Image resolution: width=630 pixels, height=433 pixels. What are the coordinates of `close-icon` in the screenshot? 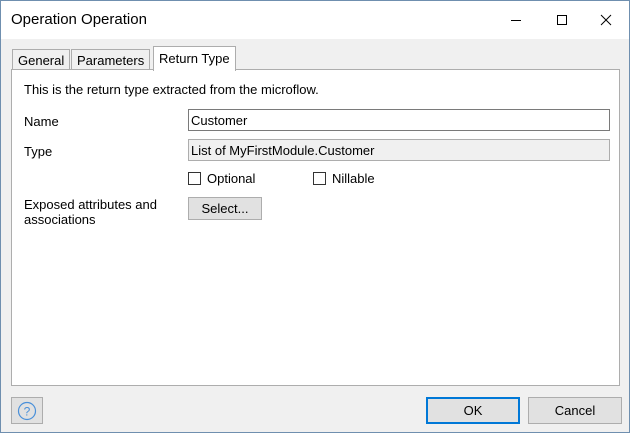 It's located at (606, 20).